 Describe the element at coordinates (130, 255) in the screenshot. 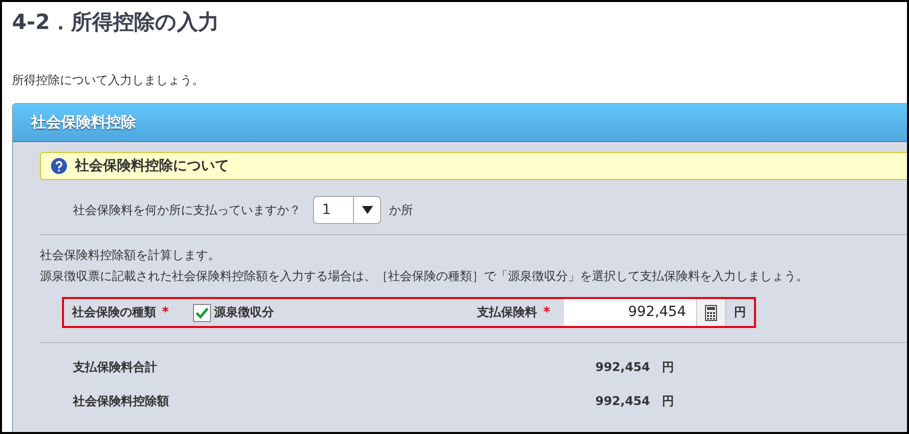

I see `description-text: 社会保険料控除額を計算します。` at that location.